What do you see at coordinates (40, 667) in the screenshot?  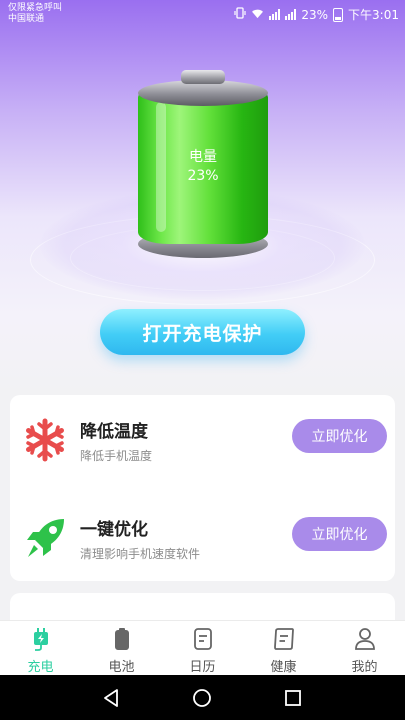 I see `tab-label: 充电` at bounding box center [40, 667].